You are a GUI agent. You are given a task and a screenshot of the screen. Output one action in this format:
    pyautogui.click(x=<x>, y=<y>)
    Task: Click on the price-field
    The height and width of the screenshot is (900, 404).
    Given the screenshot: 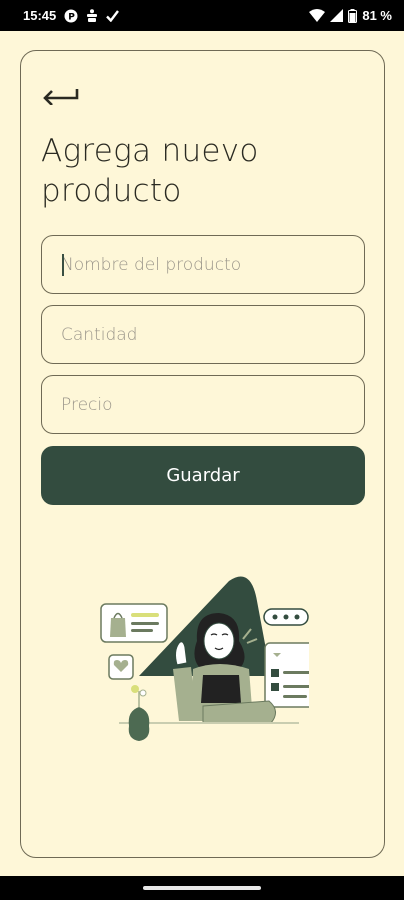 What is the action you would take?
    pyautogui.click(x=203, y=404)
    